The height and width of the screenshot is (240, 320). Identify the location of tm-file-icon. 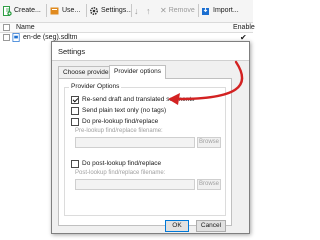
(16, 37).